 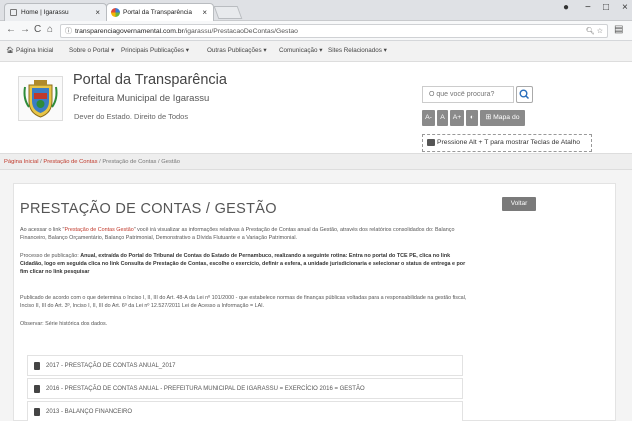 What do you see at coordinates (245, 411) in the screenshot?
I see `document-item-2013: 2013 - BALANÇO FINANCEIRO` at bounding box center [245, 411].